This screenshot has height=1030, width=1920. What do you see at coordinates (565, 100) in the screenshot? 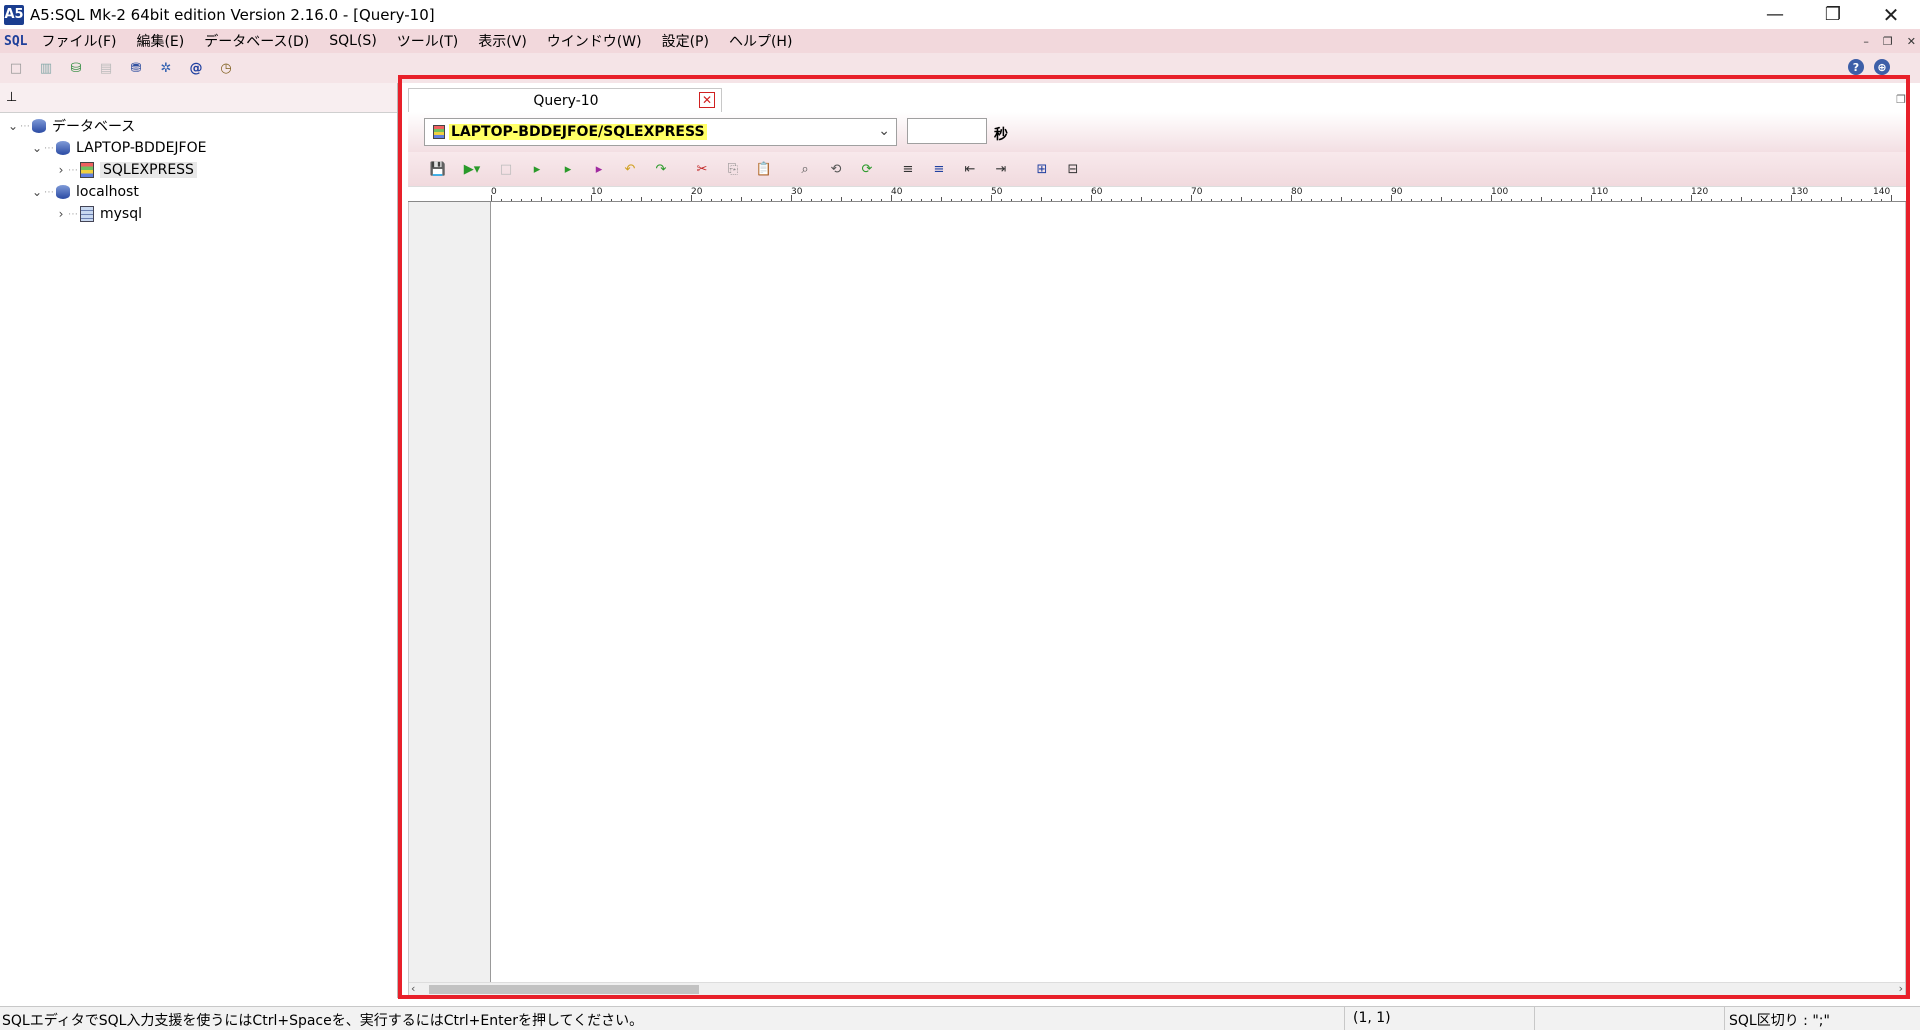
I see `tab-query-10: Query-10 ✕` at bounding box center [565, 100].